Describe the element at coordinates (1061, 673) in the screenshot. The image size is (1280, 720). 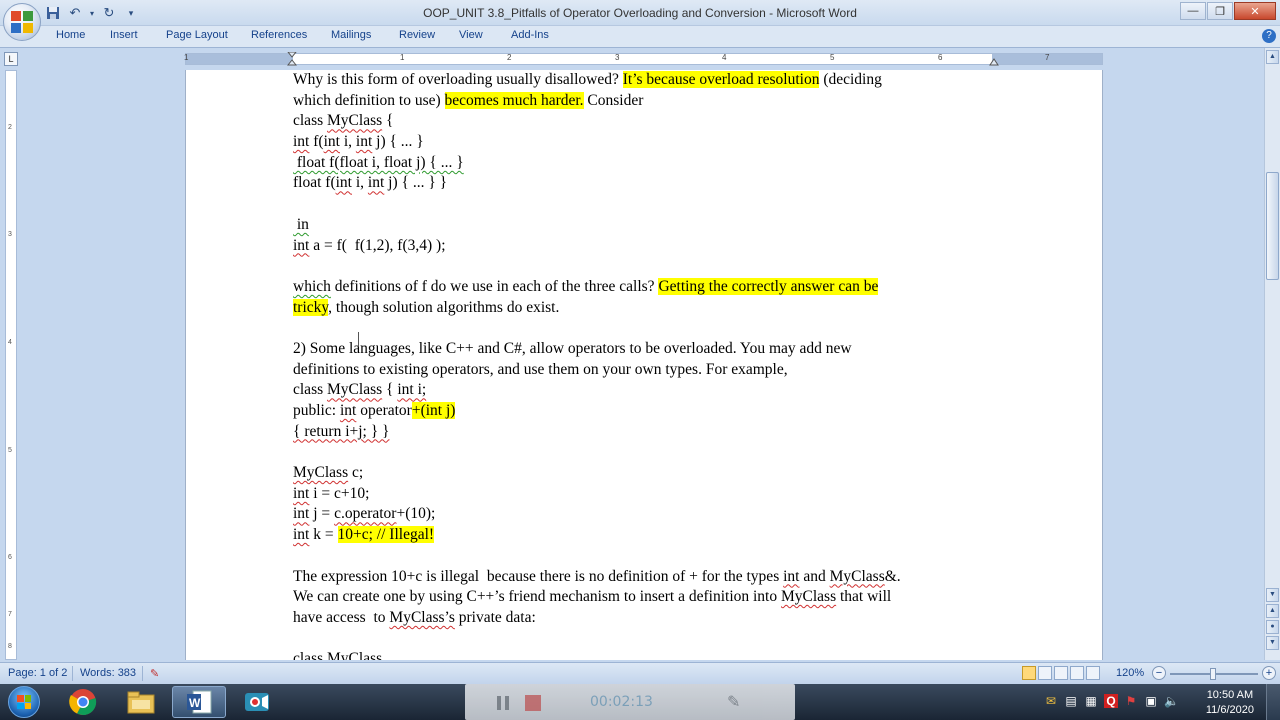
I see `web-layout-view-icon` at that location.